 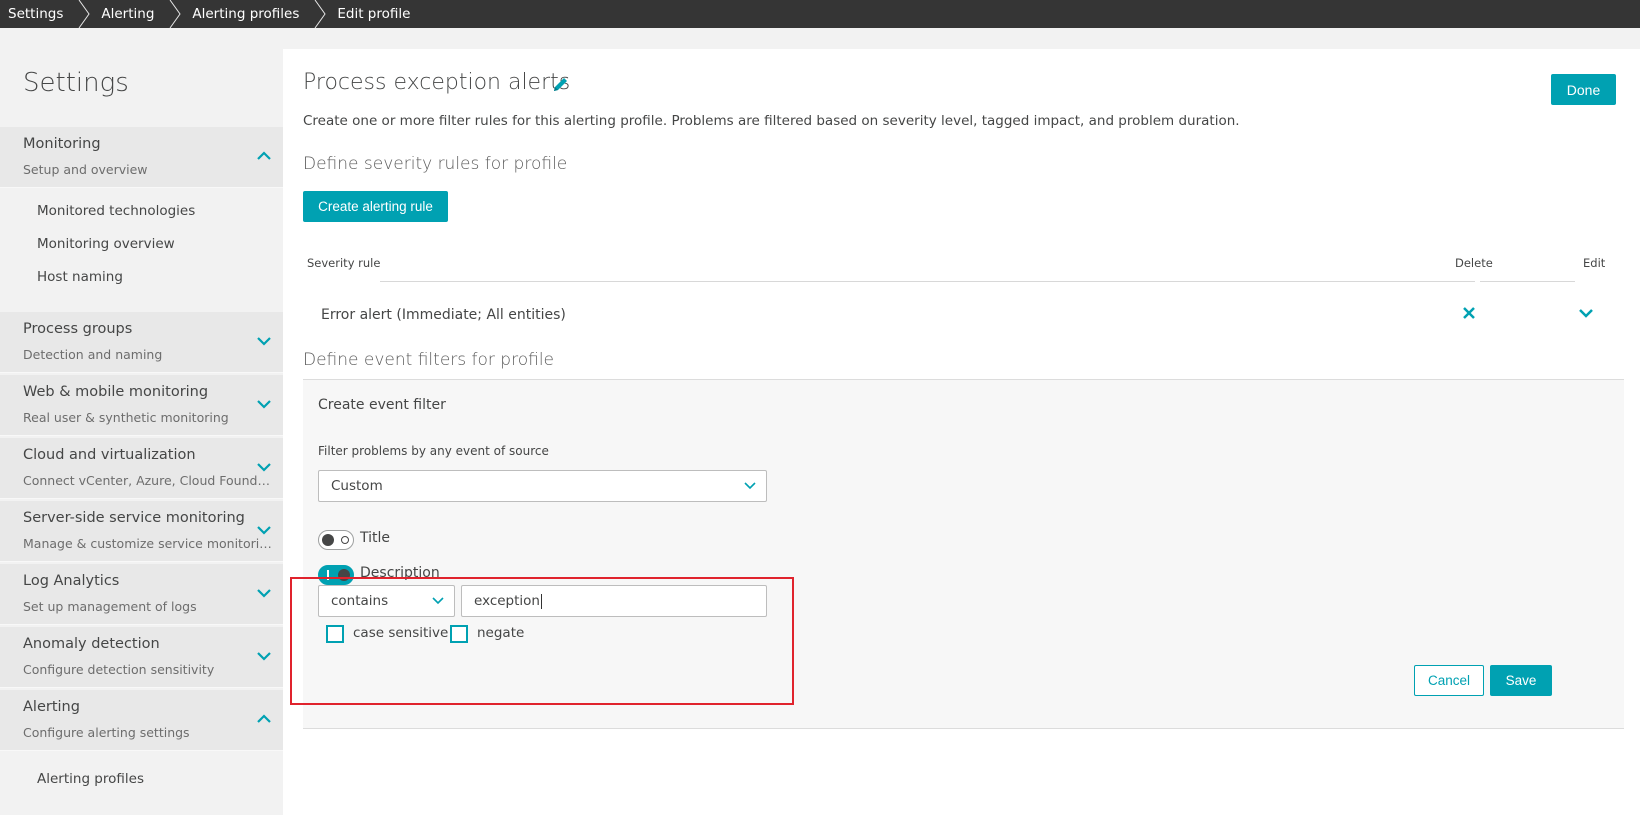 I want to click on breadcrumb-edit-profile: Edit profile, so click(x=376, y=14).